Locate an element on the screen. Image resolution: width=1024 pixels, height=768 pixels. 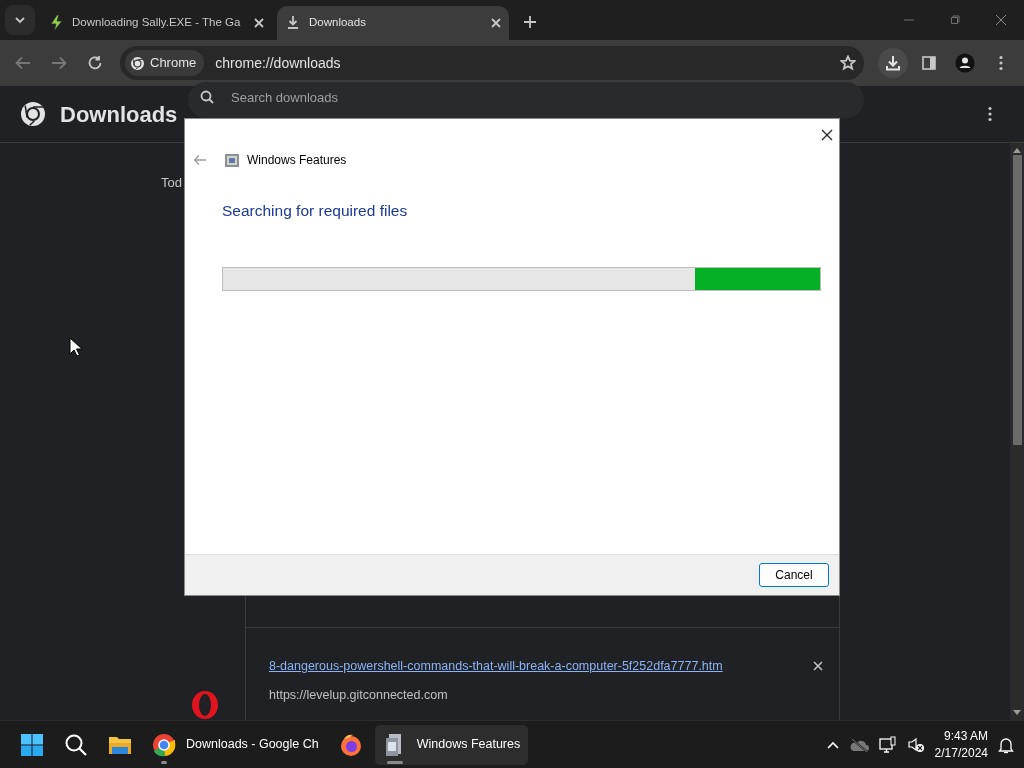
browser-tab: Downloading Sally.EXE - The Ga is located at coordinates (156, 23).